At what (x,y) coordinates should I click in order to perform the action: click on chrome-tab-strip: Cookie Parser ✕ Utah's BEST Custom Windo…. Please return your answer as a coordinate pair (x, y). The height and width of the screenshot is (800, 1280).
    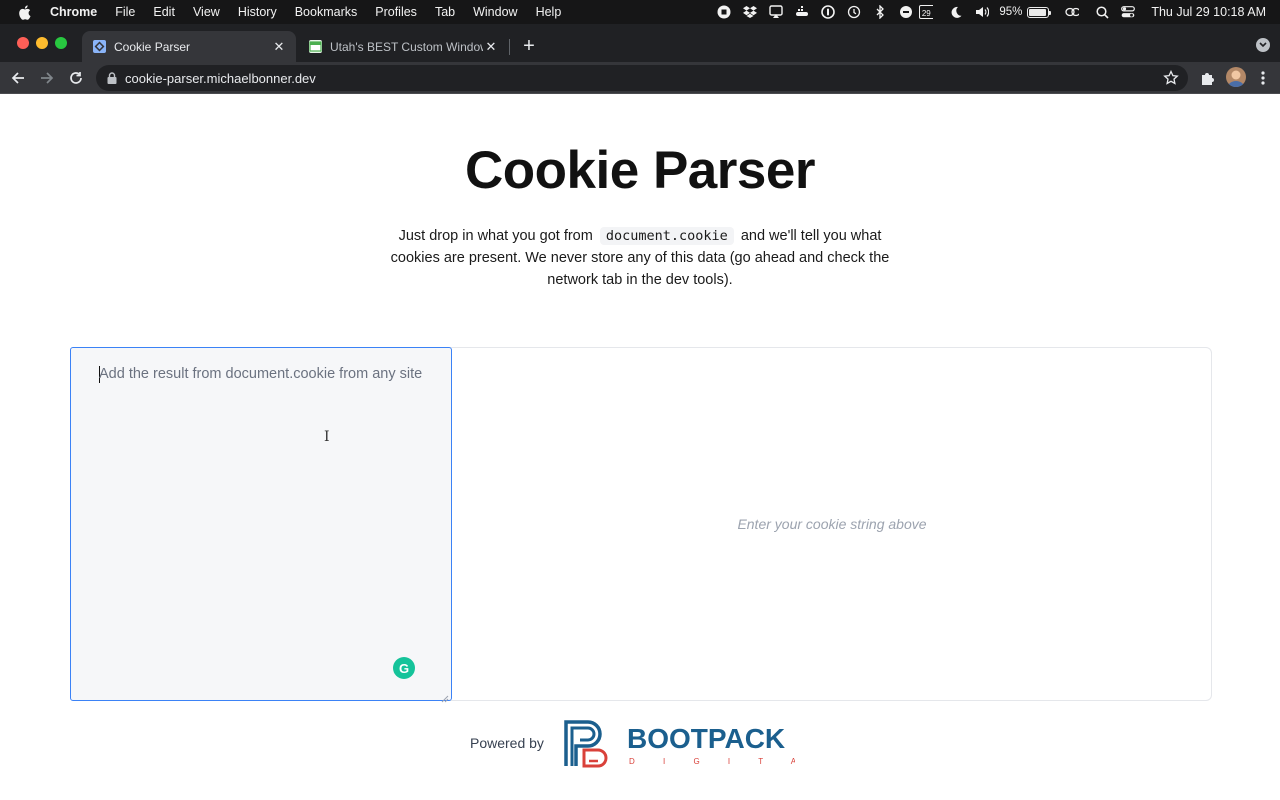
    Looking at the image, I should click on (640, 43).